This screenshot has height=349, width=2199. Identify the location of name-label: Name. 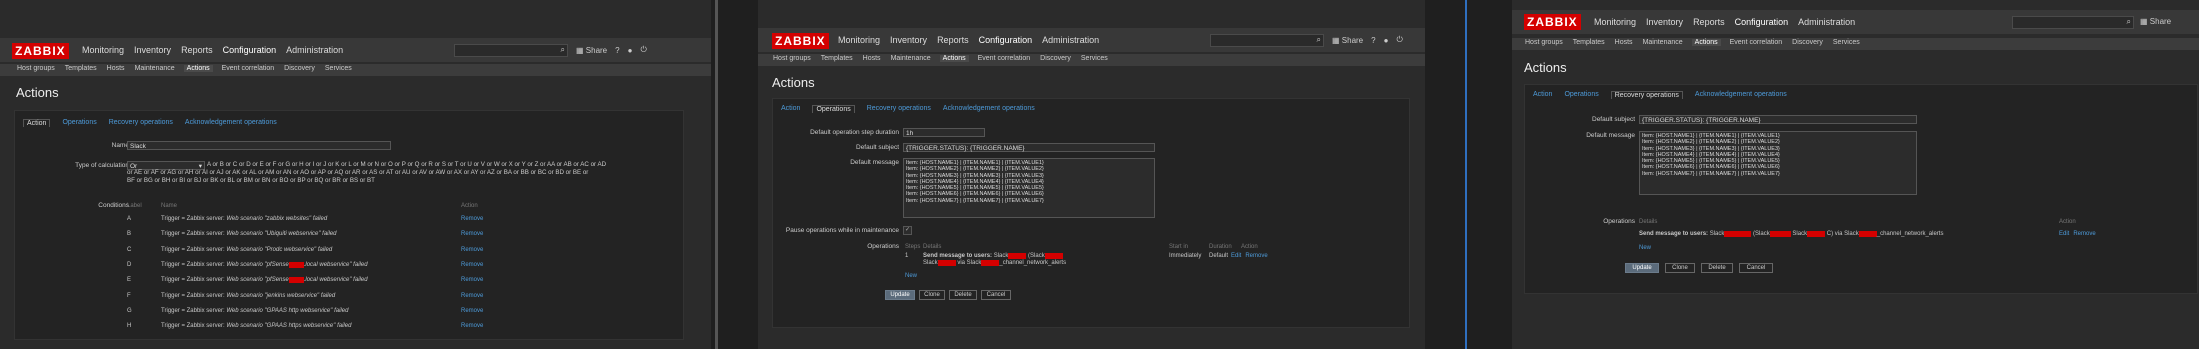
(120, 145).